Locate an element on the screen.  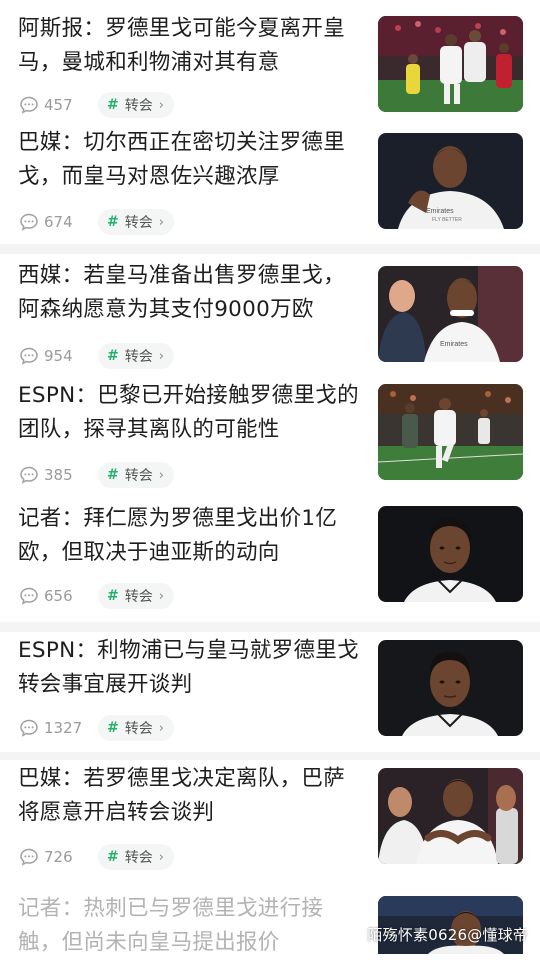
news-item: ESPN：巴黎已开始接触罗德里戈的团队，探寻其离队的可能性 385 # 转会 › is located at coordinates (270, 434).